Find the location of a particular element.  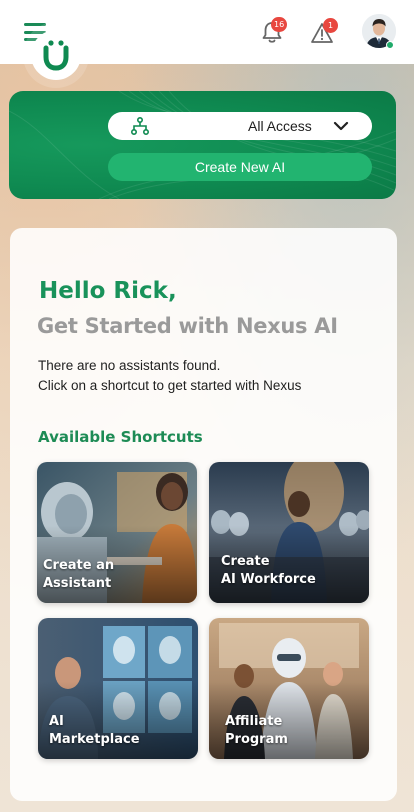

nexus-u-logo-icon is located at coordinates (56, 55).